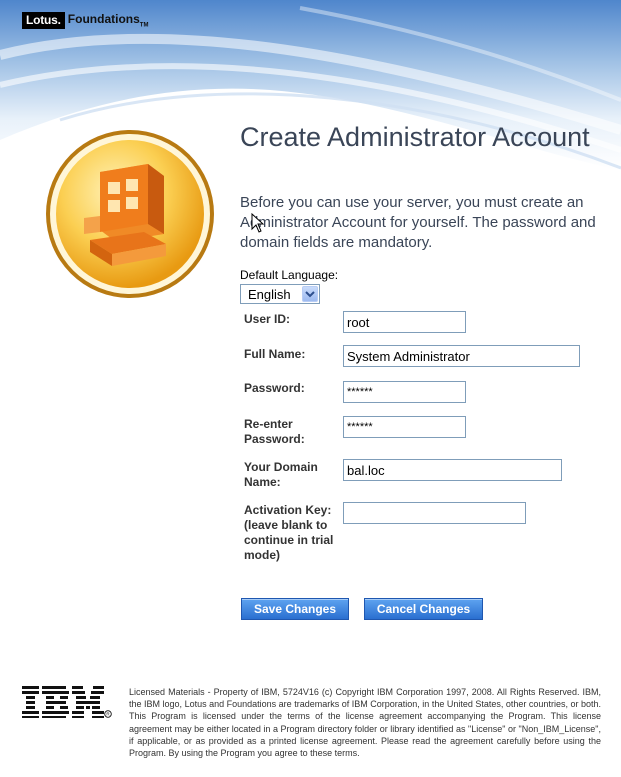 The width and height of the screenshot is (621, 777). I want to click on password-input, so click(404, 392).